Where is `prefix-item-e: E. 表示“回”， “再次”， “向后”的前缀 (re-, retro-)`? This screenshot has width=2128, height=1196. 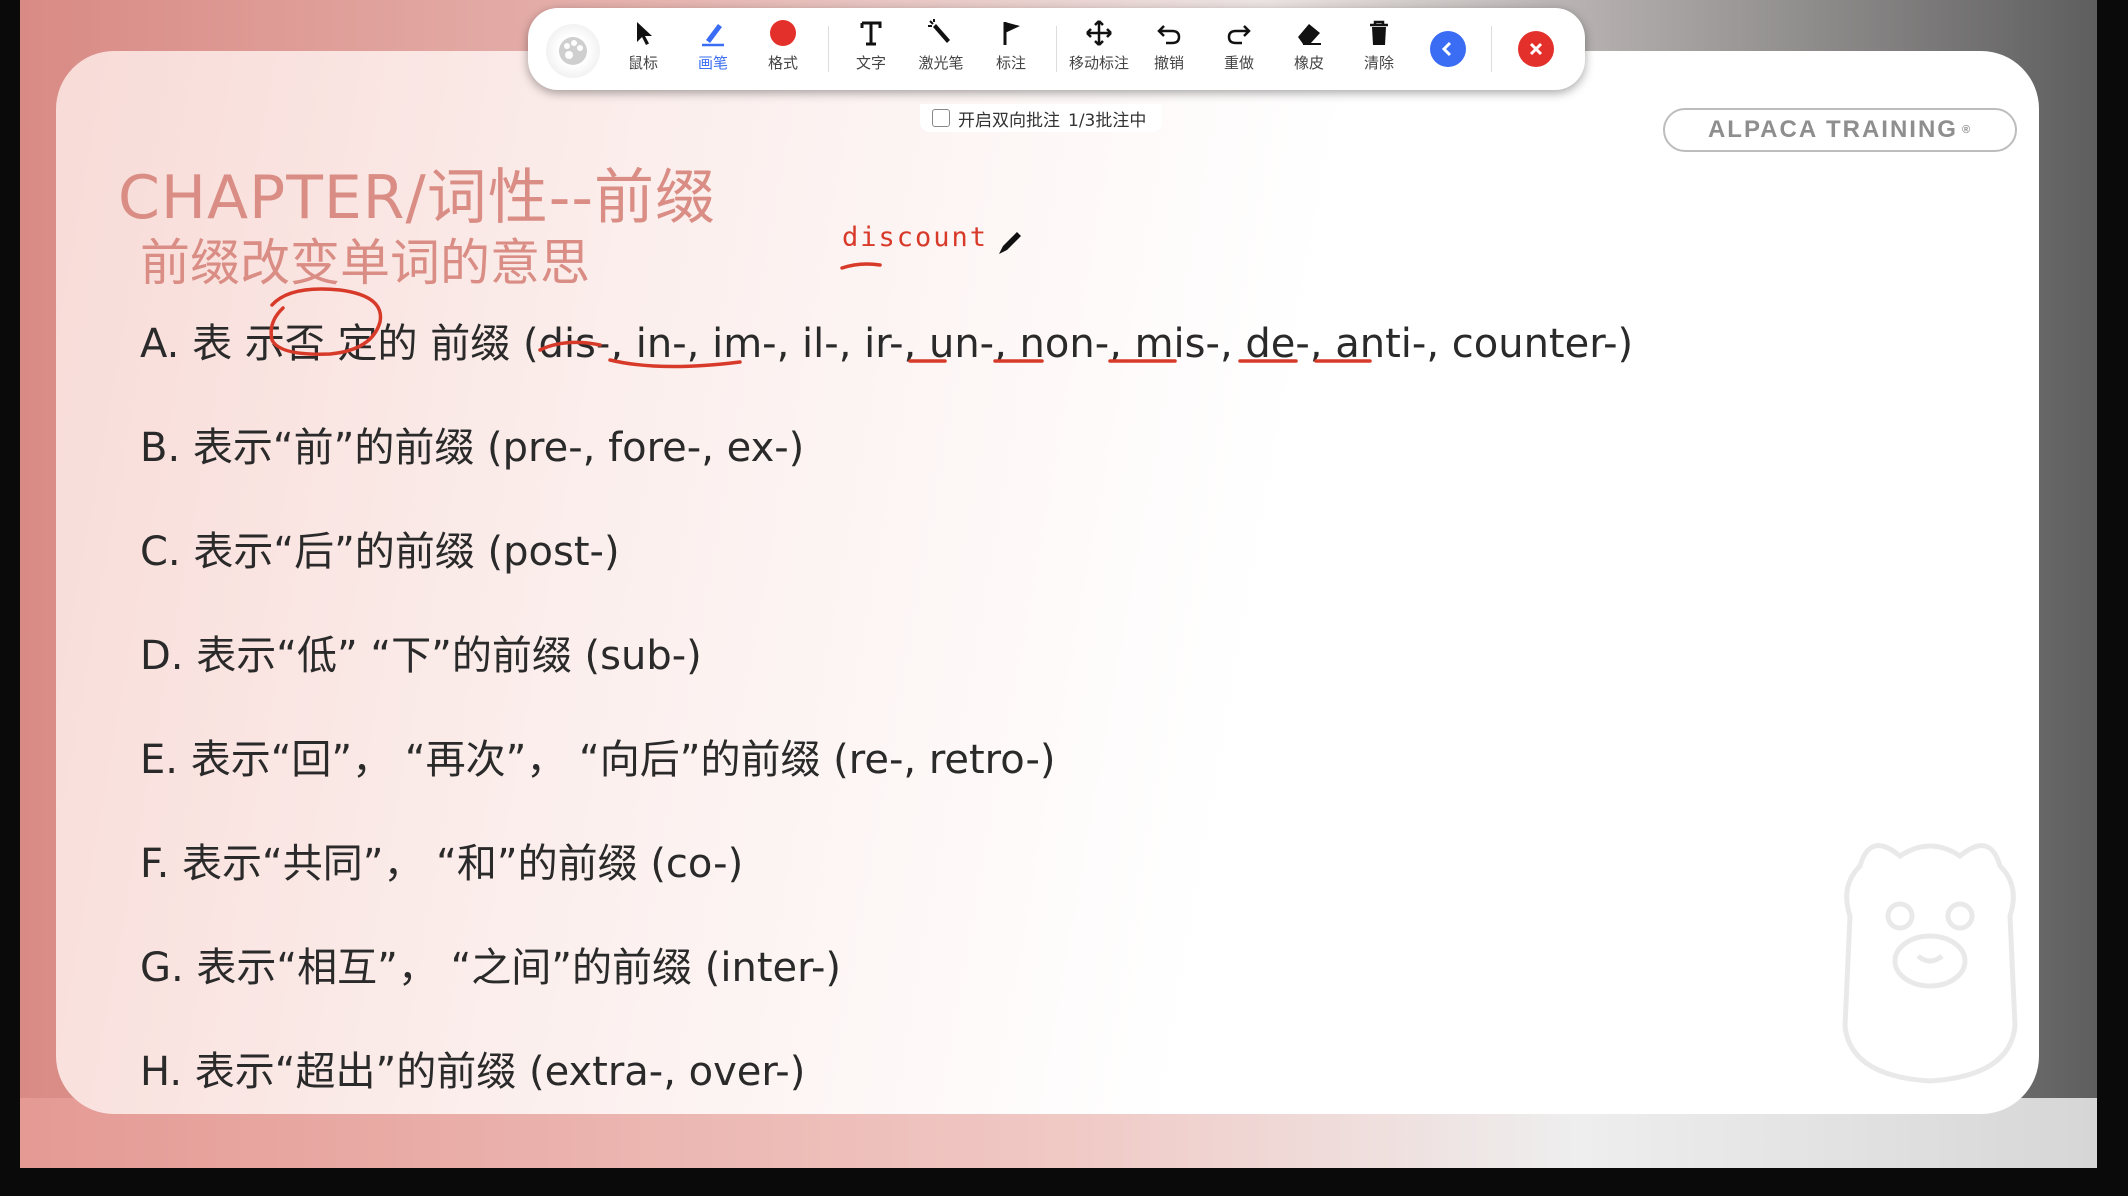 prefix-item-e: E. 表示“回”， “再次”， “向后”的前缀 (re-, retro-) is located at coordinates (598, 760).